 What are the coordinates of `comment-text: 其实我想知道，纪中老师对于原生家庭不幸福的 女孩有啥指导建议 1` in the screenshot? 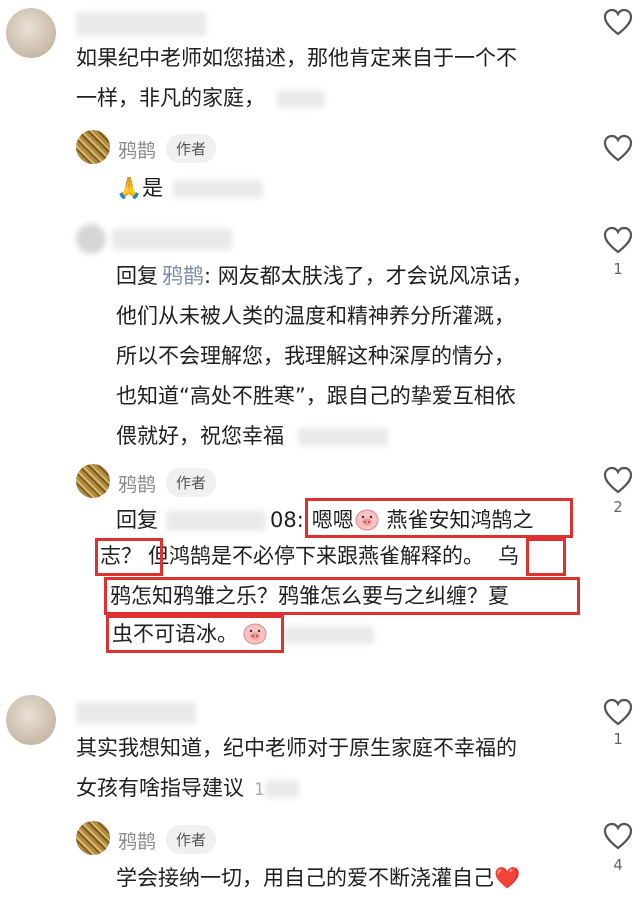 It's located at (336, 769).